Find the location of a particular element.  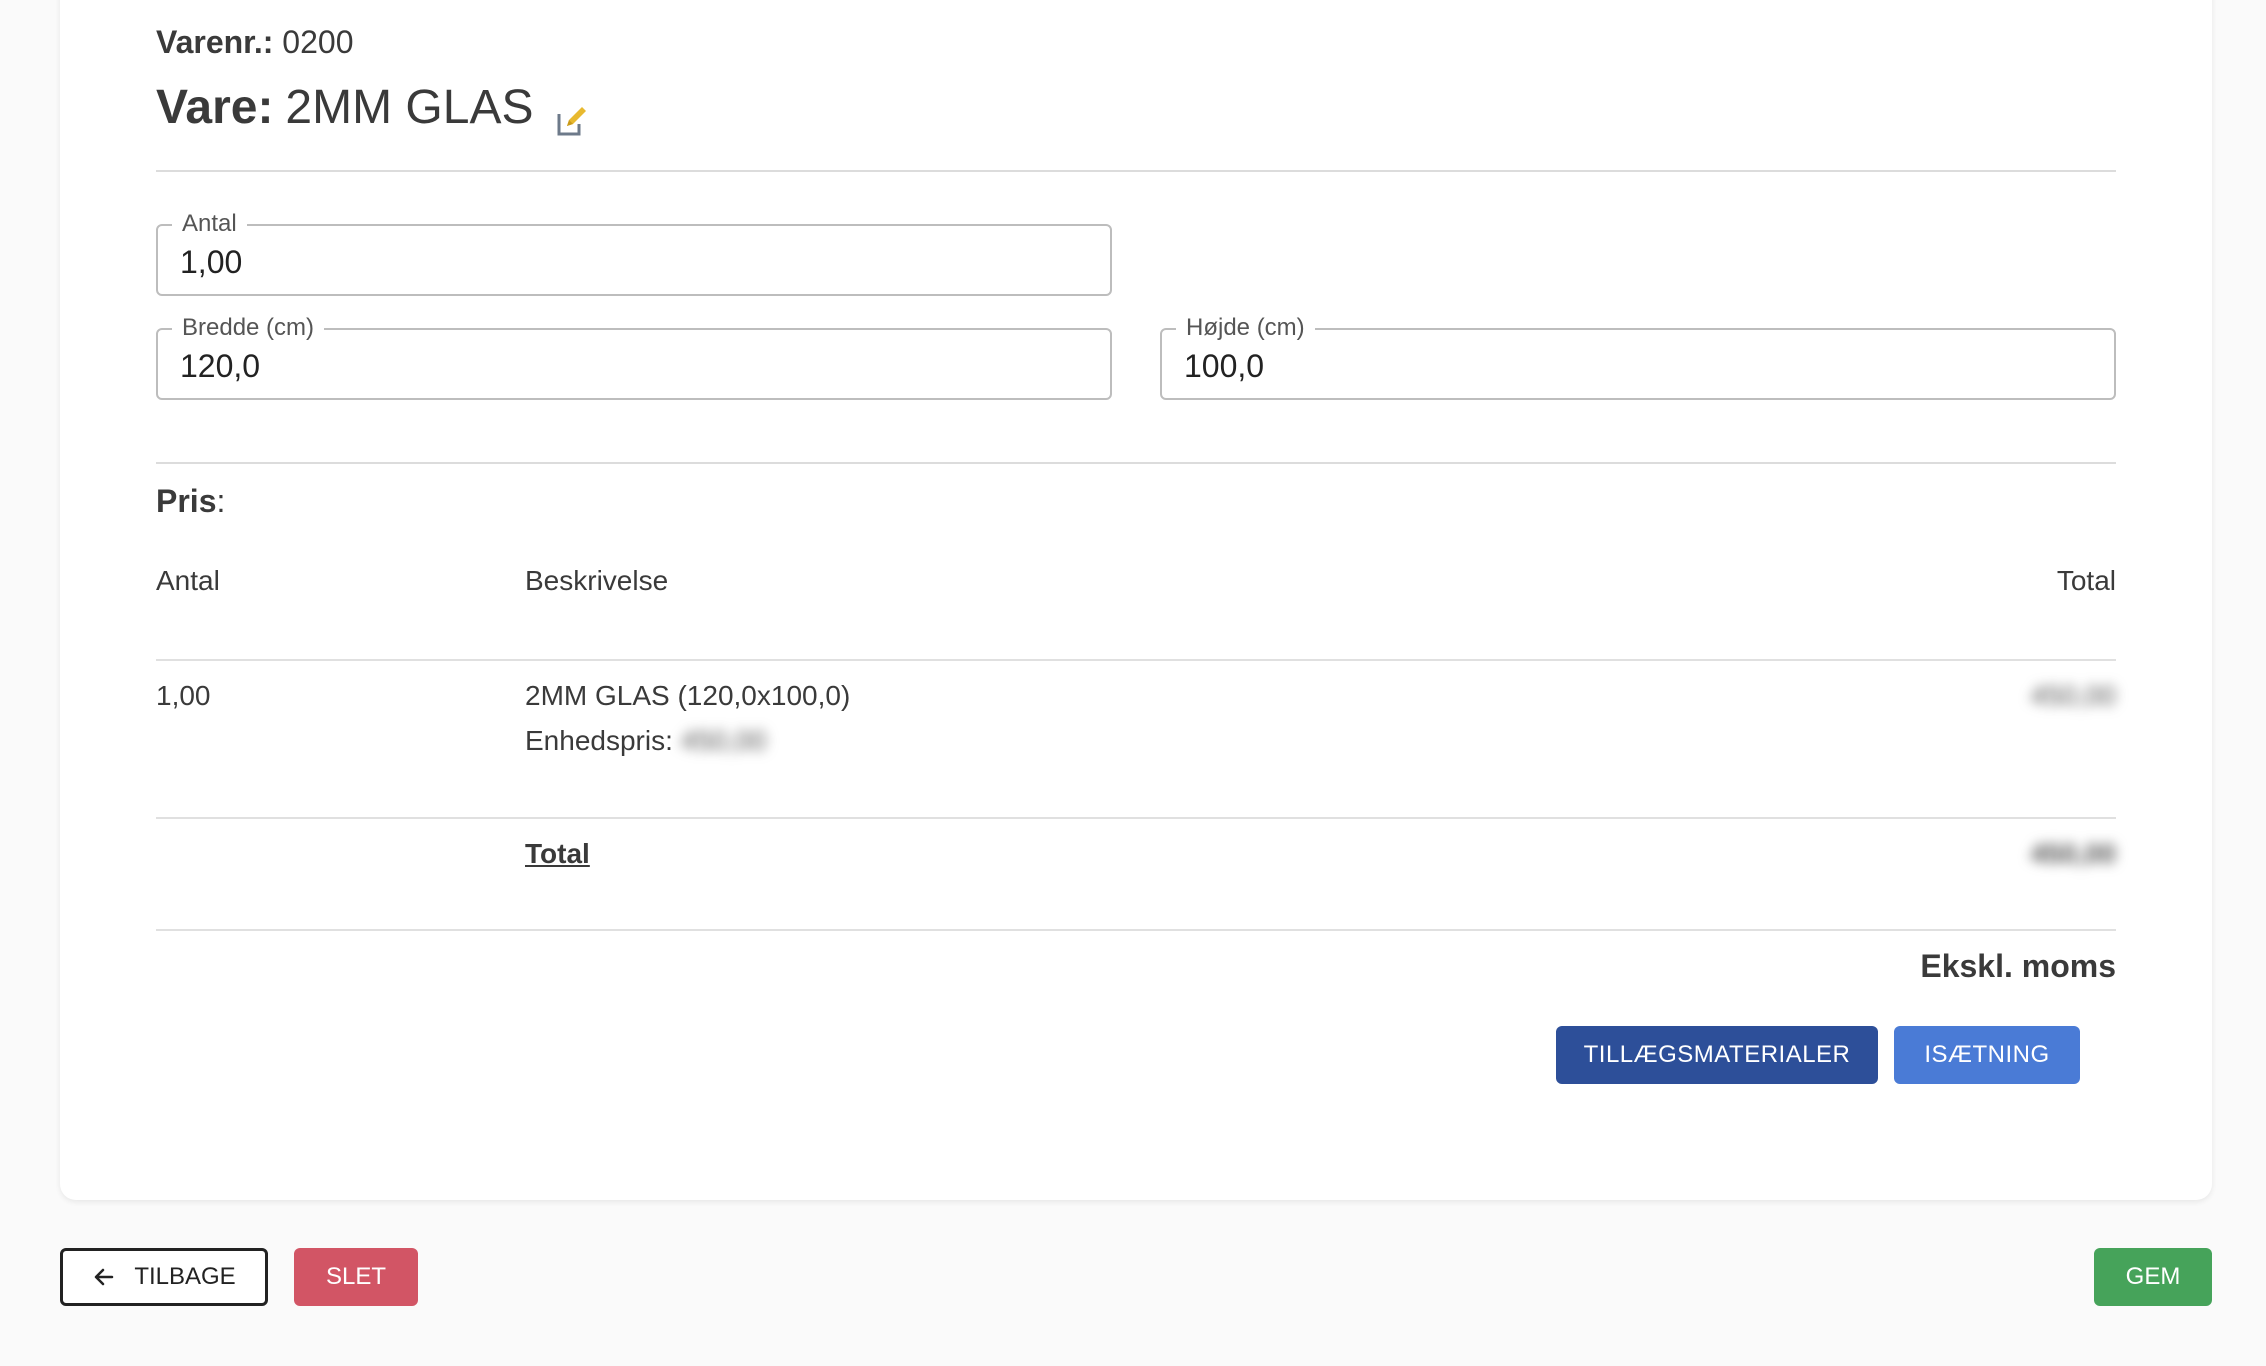

arrow-left-icon is located at coordinates (104, 1277).